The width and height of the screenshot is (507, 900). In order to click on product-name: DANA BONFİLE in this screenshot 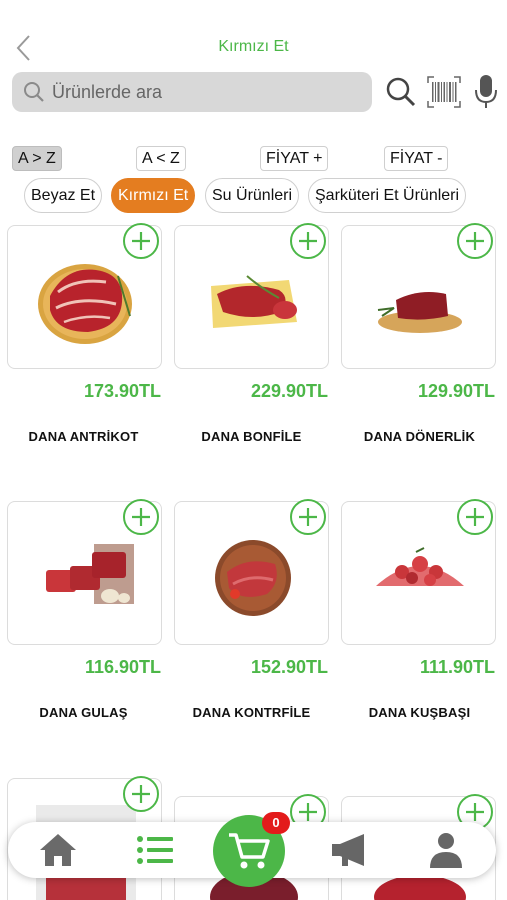, I will do `click(251, 436)`.